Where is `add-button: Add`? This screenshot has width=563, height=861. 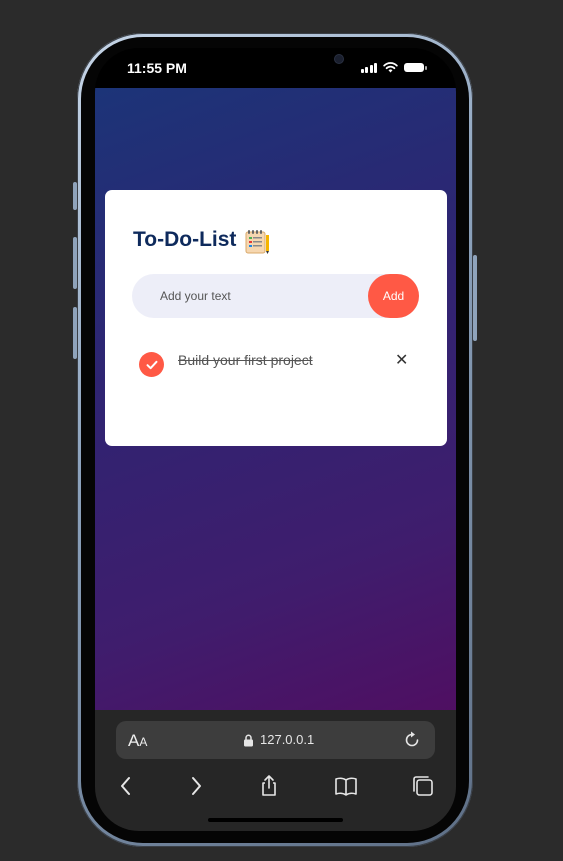 add-button: Add is located at coordinates (393, 296).